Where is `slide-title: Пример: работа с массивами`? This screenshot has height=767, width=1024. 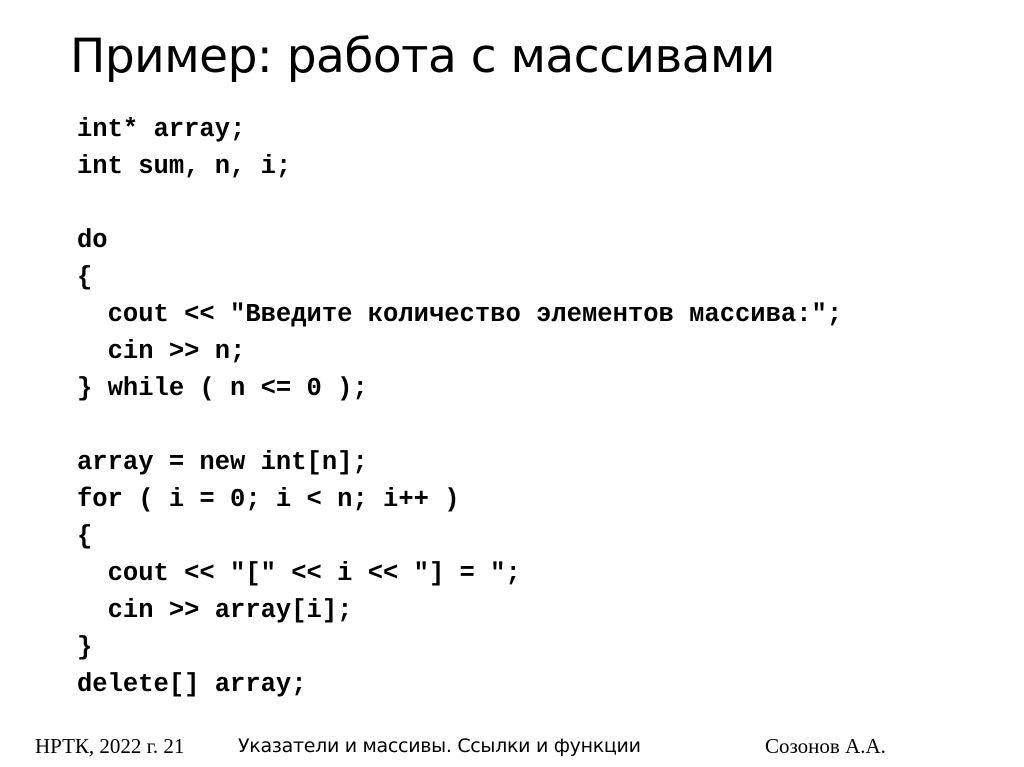 slide-title: Пример: работа с массивами is located at coordinates (422, 56).